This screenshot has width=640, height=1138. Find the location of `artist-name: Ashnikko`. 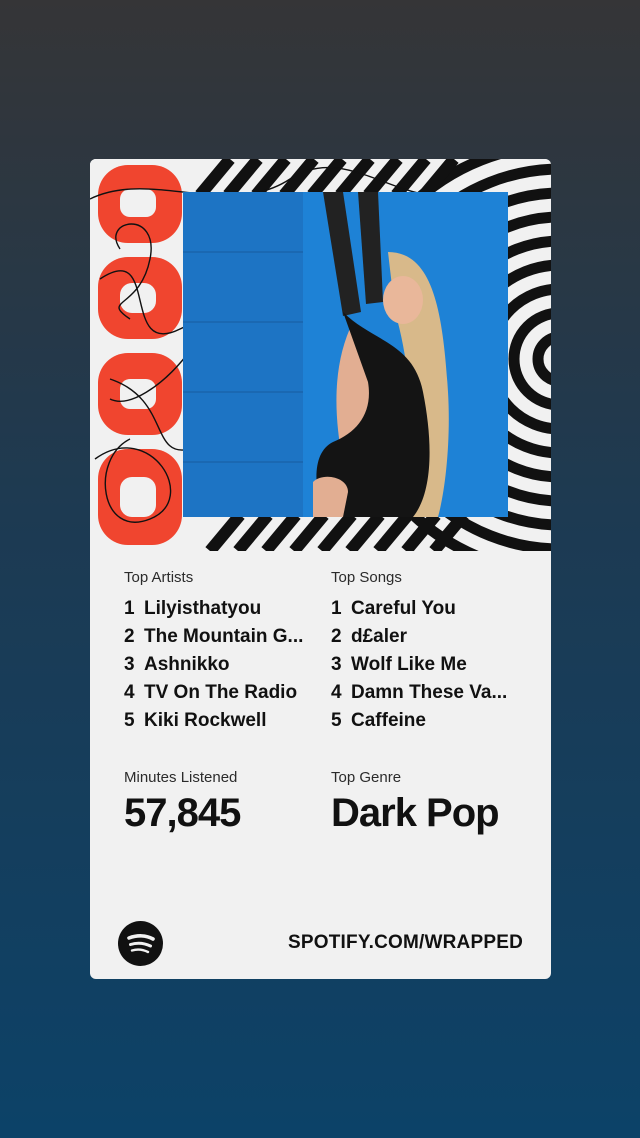

artist-name: Ashnikko is located at coordinates (187, 664).